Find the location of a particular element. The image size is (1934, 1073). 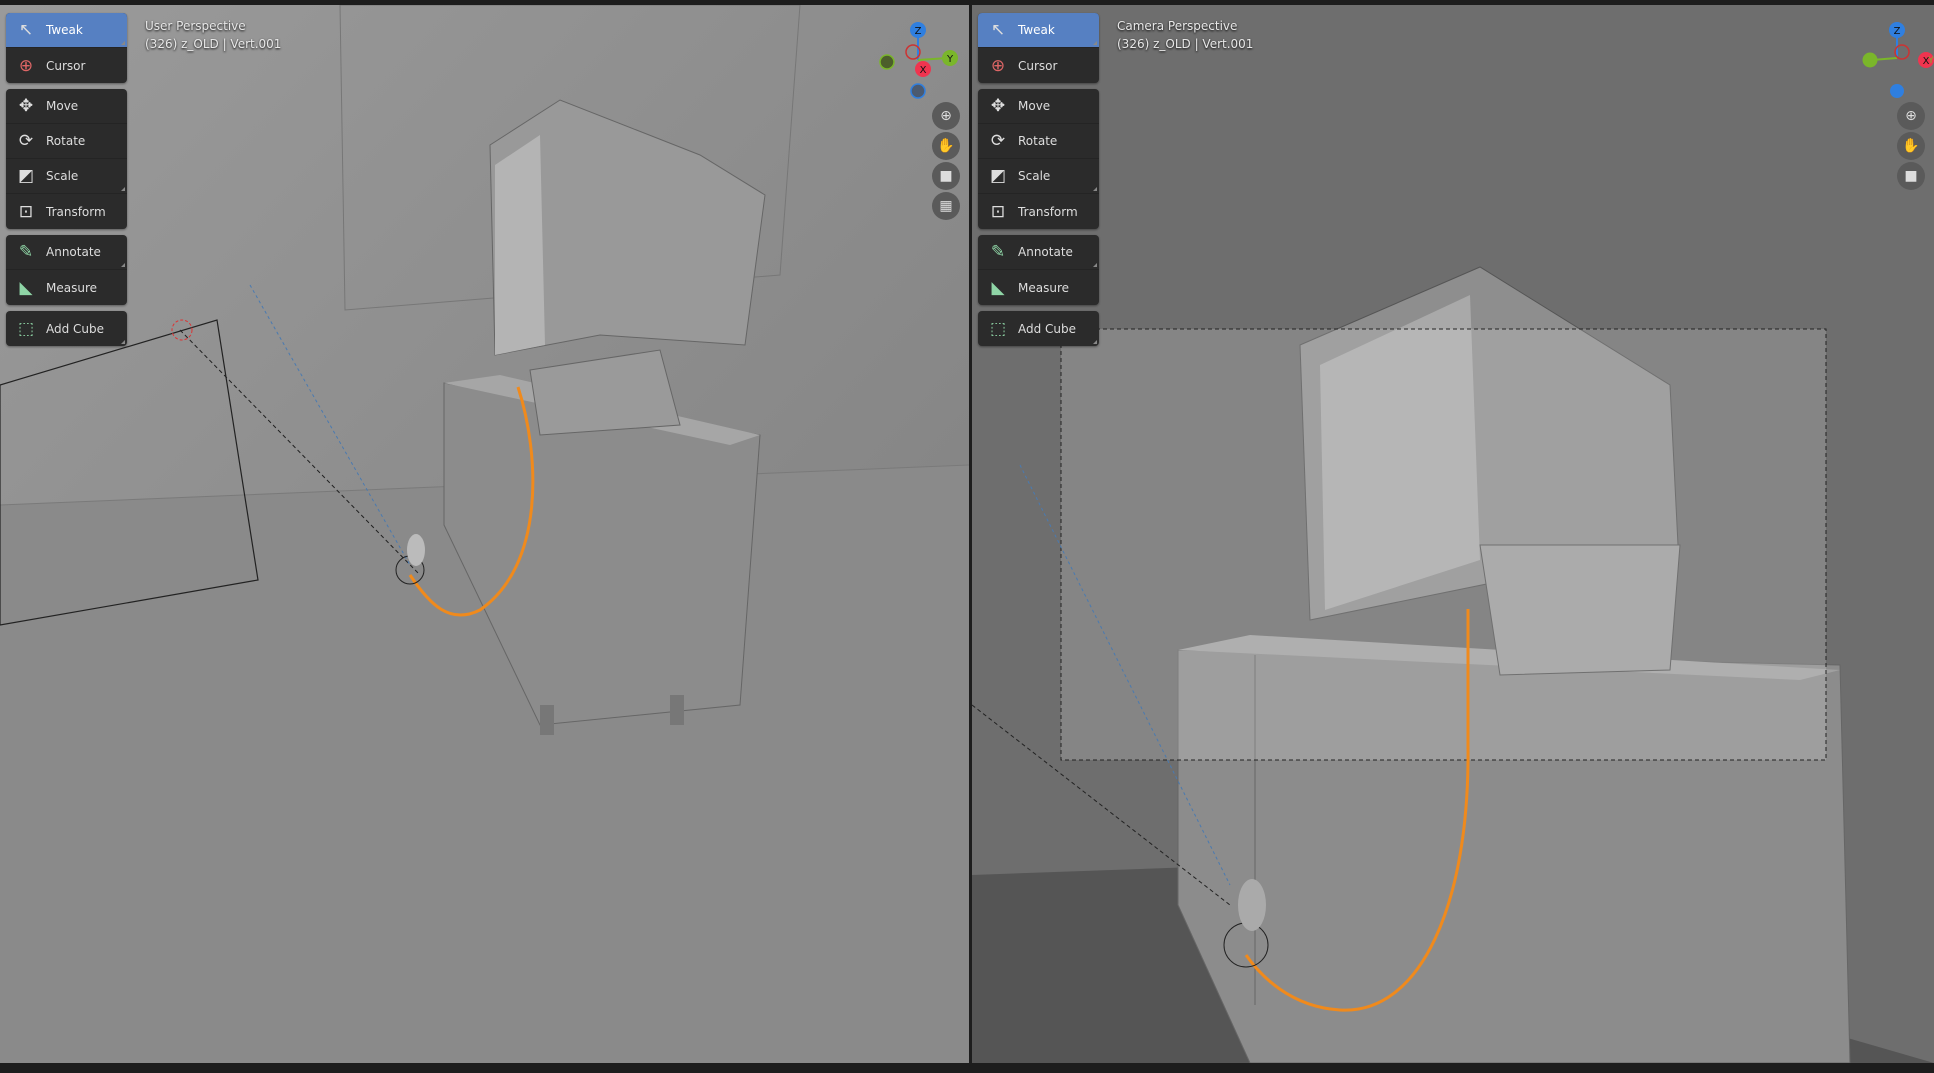

navigation-gizmo: Z Y X is located at coordinates (919, 60).